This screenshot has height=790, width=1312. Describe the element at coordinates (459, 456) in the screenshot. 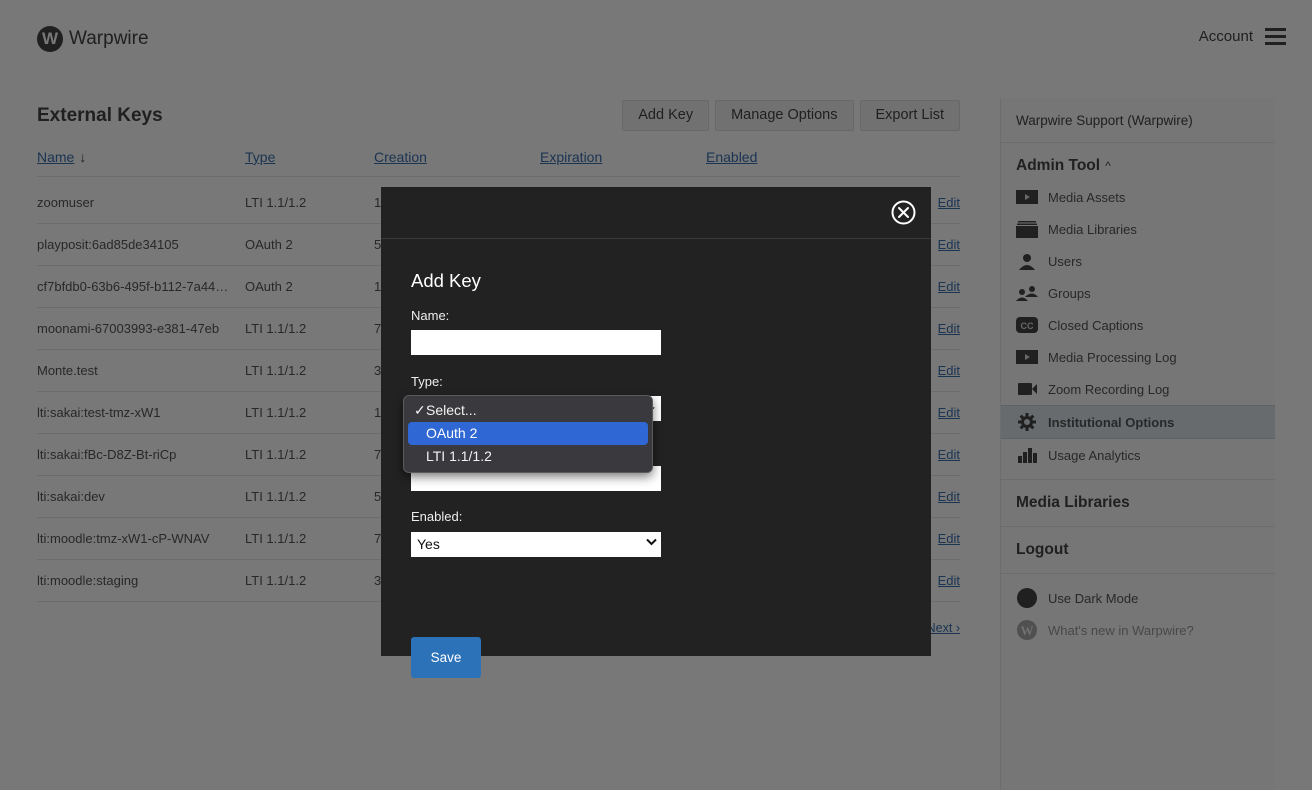

I see `option-label: LTI 1.1/1.2` at that location.